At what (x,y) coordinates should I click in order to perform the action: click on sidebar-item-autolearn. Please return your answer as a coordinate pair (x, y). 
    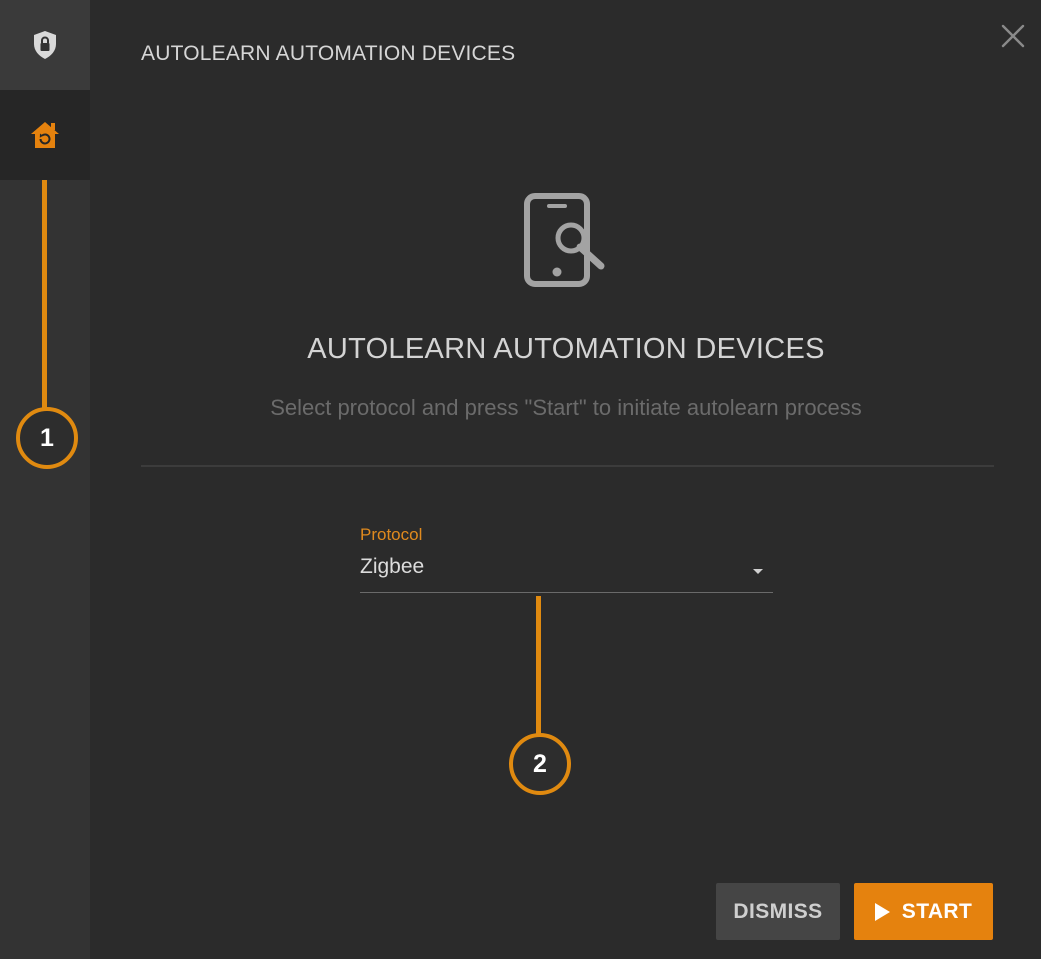
    Looking at the image, I should click on (45, 135).